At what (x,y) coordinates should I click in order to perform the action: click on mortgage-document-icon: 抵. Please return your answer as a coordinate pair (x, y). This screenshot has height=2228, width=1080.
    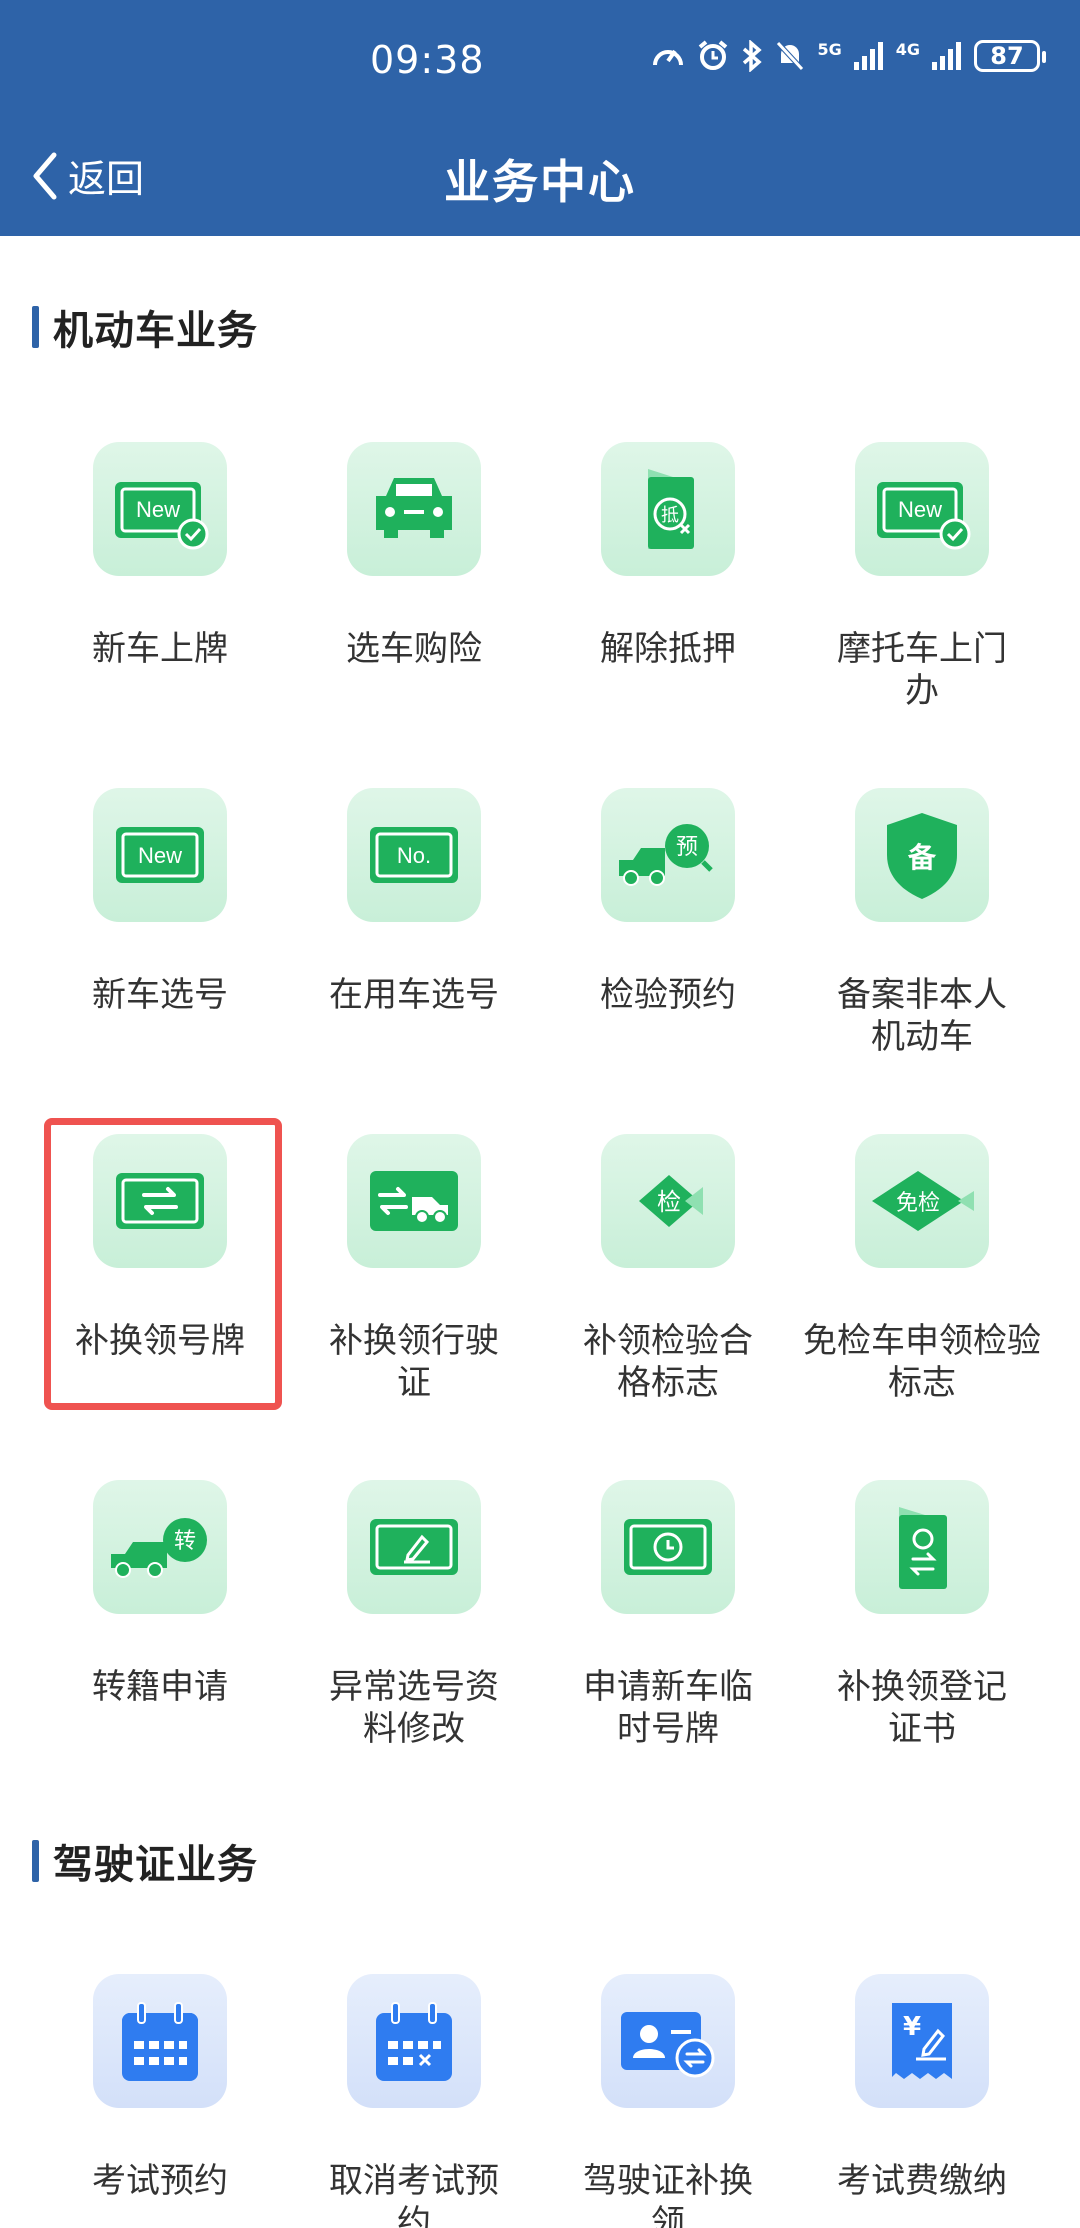
    Looking at the image, I should click on (668, 509).